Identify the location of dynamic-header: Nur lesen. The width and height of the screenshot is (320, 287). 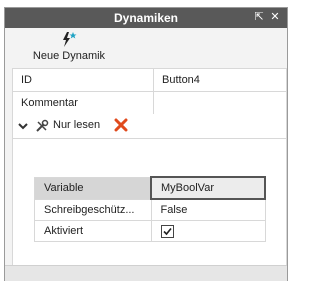
(149, 126).